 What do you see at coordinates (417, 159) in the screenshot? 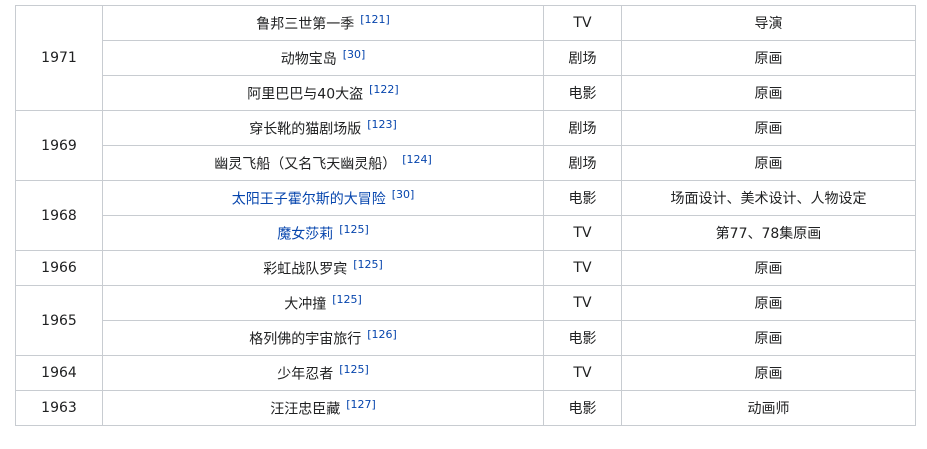
I see `citation-link: [124]` at bounding box center [417, 159].